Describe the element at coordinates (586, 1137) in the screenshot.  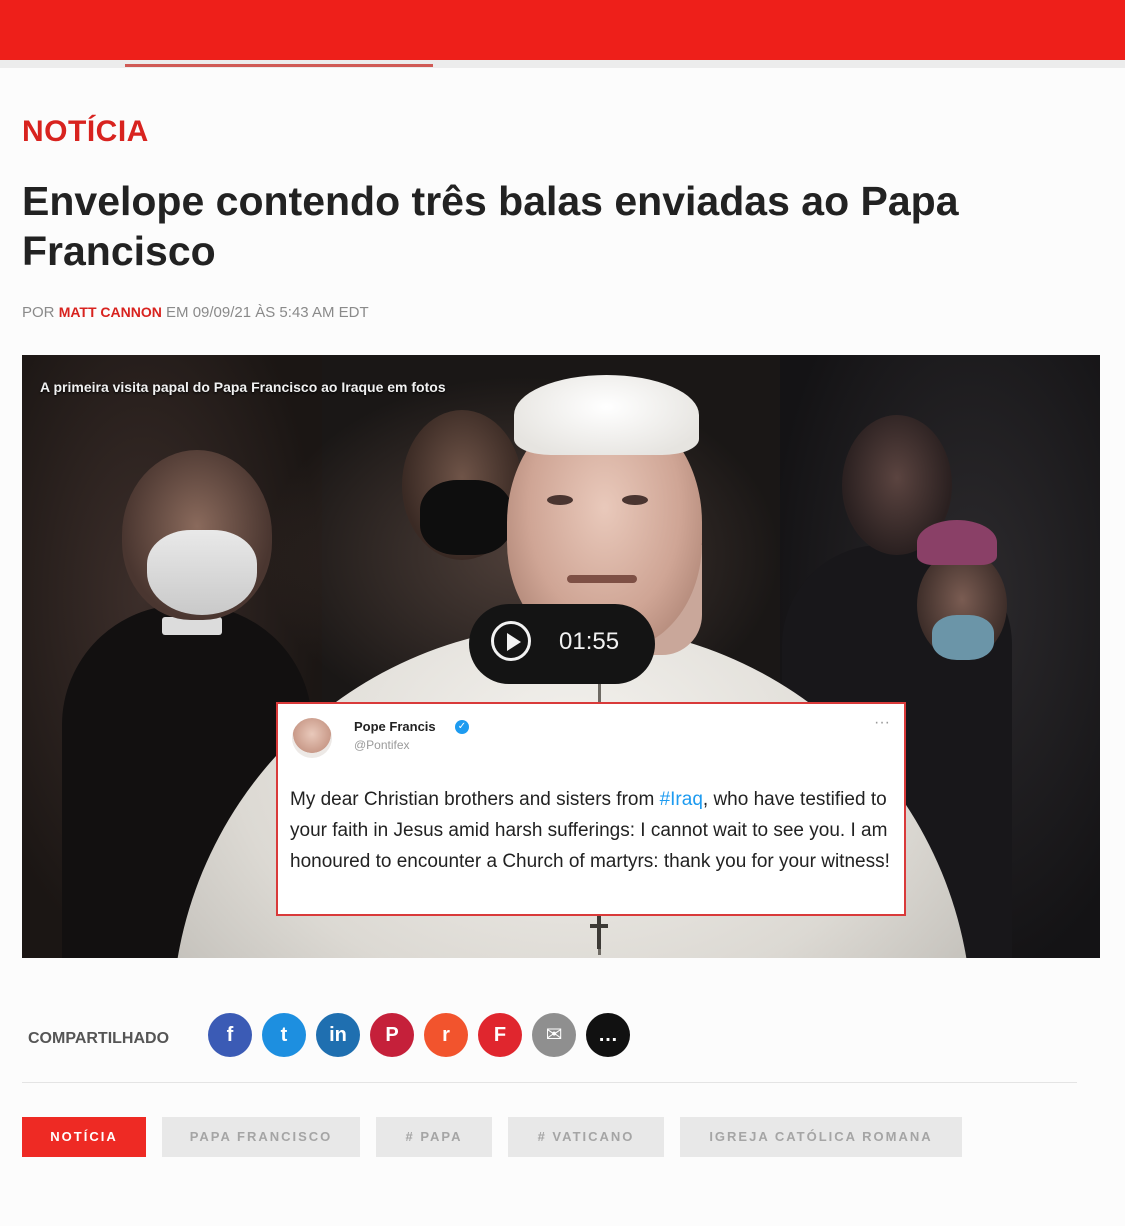
I see `tag-vaticano: # VATICANO` at that location.